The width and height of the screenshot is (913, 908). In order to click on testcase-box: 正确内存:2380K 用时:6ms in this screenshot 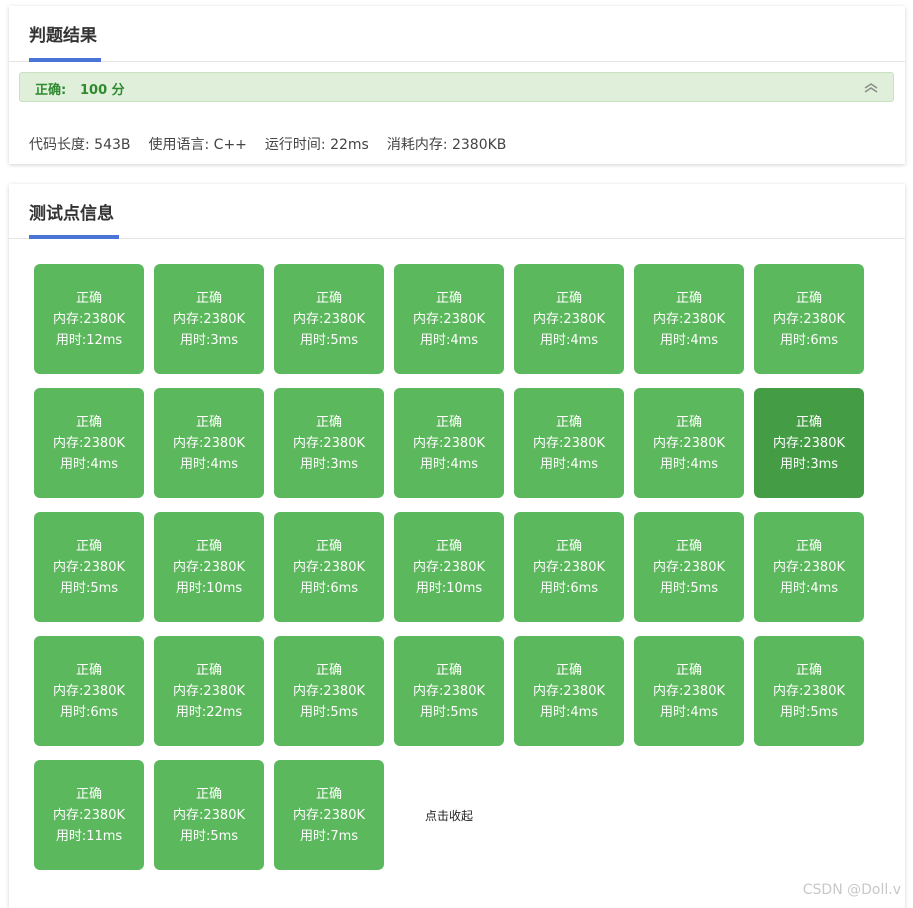, I will do `click(329, 567)`.